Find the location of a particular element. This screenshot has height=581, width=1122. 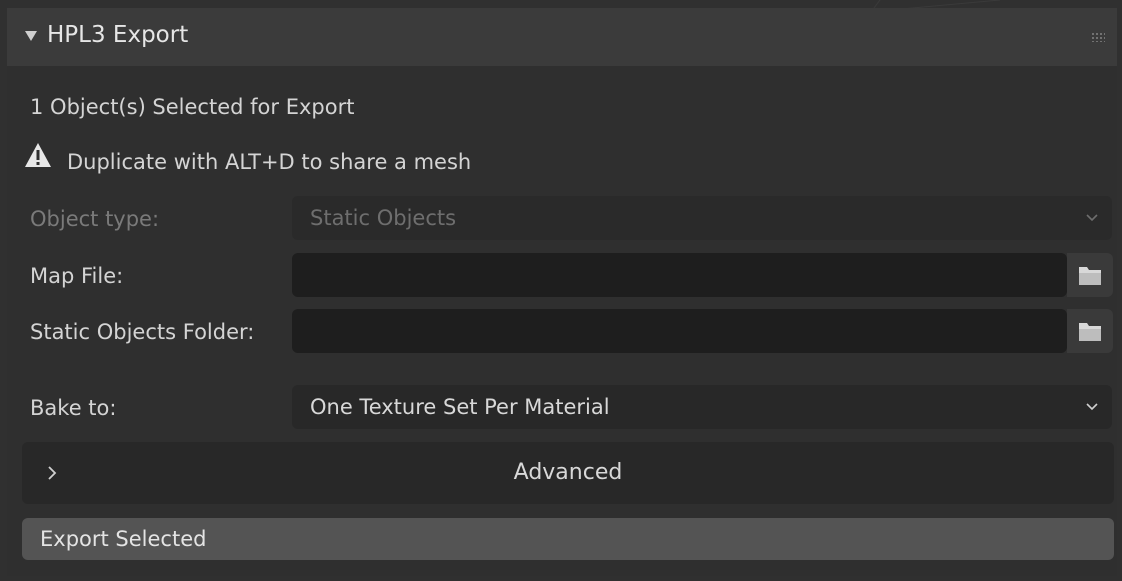

advanced-label: Advanced is located at coordinates (568, 472).